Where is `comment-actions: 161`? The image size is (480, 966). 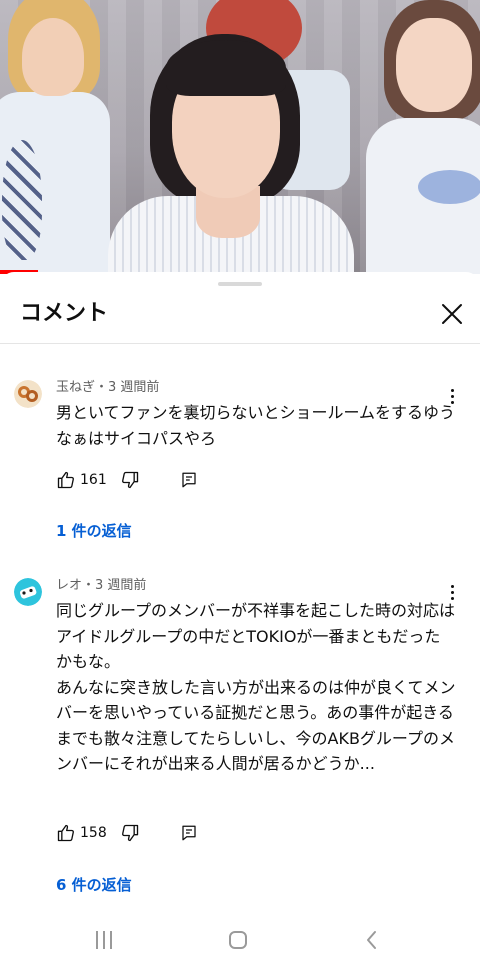
comment-actions: 161 is located at coordinates (156, 480).